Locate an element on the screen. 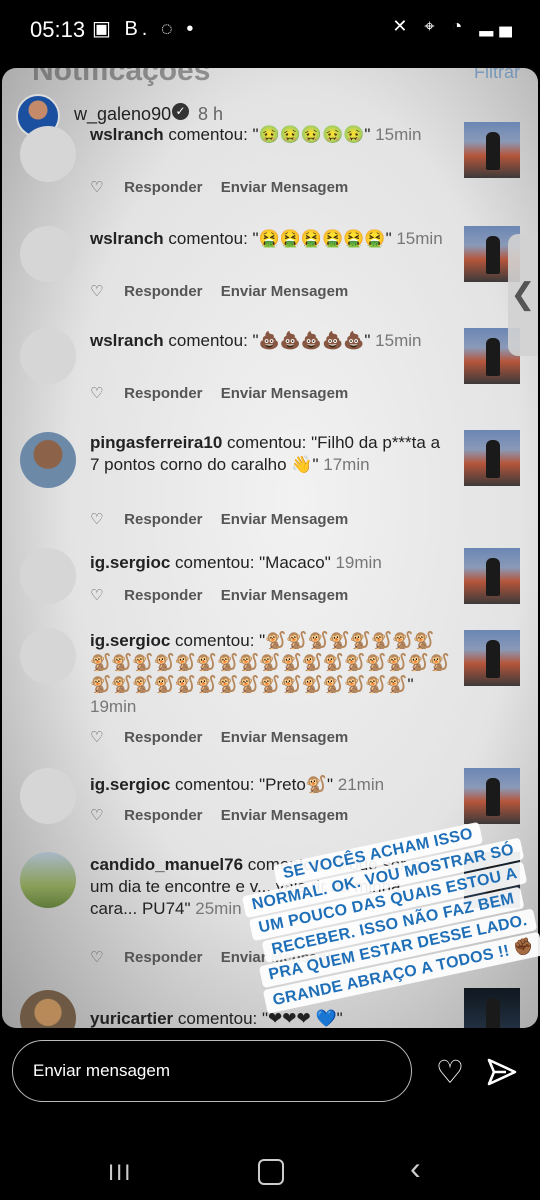 The height and width of the screenshot is (1200, 540). status-time: 05:13 is located at coordinates (58, 29).